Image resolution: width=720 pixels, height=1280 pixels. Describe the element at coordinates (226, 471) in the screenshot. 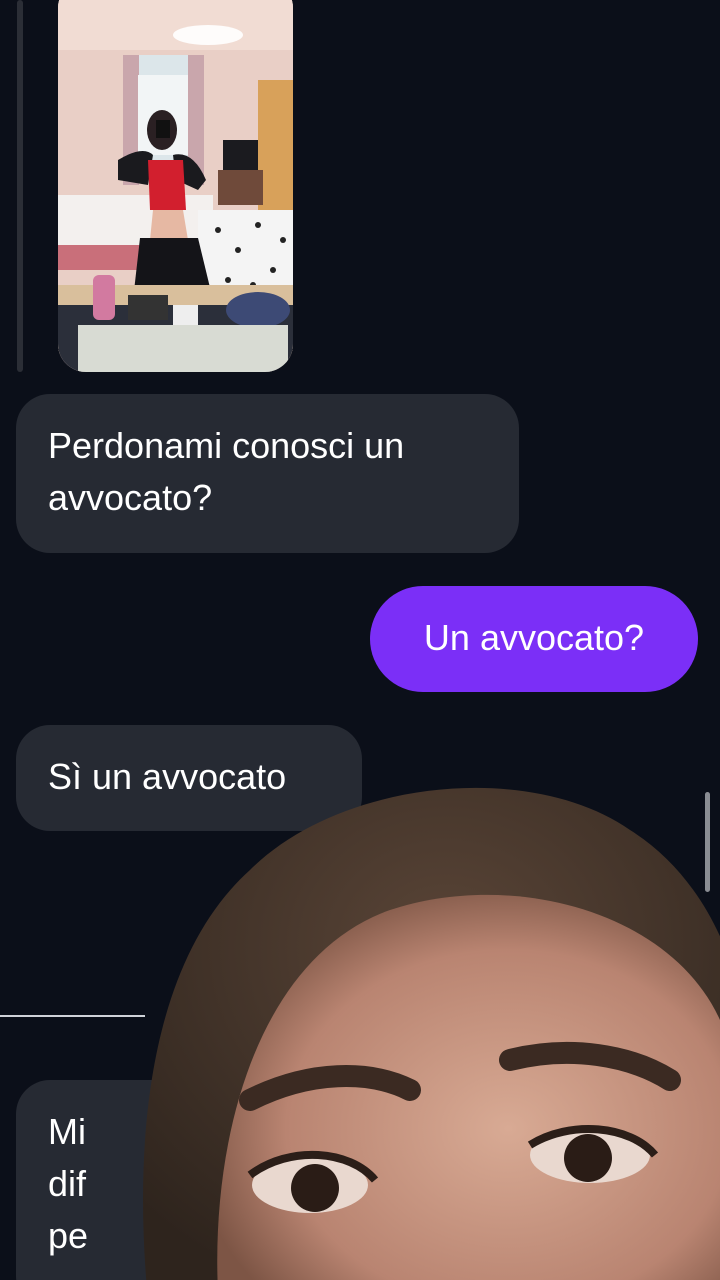

I see `message-text: Perdonami conosci un avvocato?` at that location.